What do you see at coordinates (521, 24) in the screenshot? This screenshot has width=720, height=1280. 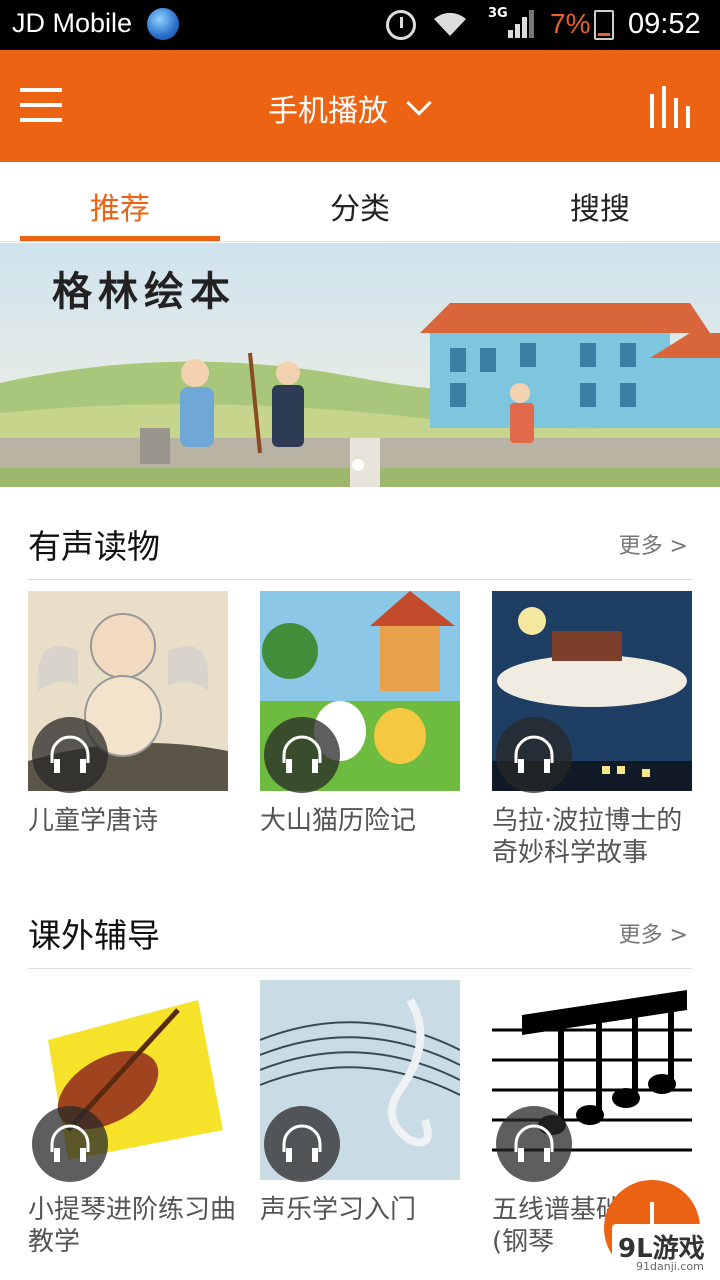 I see `signal-icon` at bounding box center [521, 24].